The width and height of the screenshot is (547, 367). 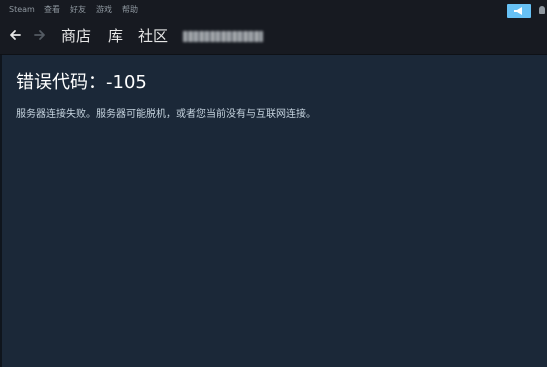 I want to click on account-icon, so click(x=542, y=10).